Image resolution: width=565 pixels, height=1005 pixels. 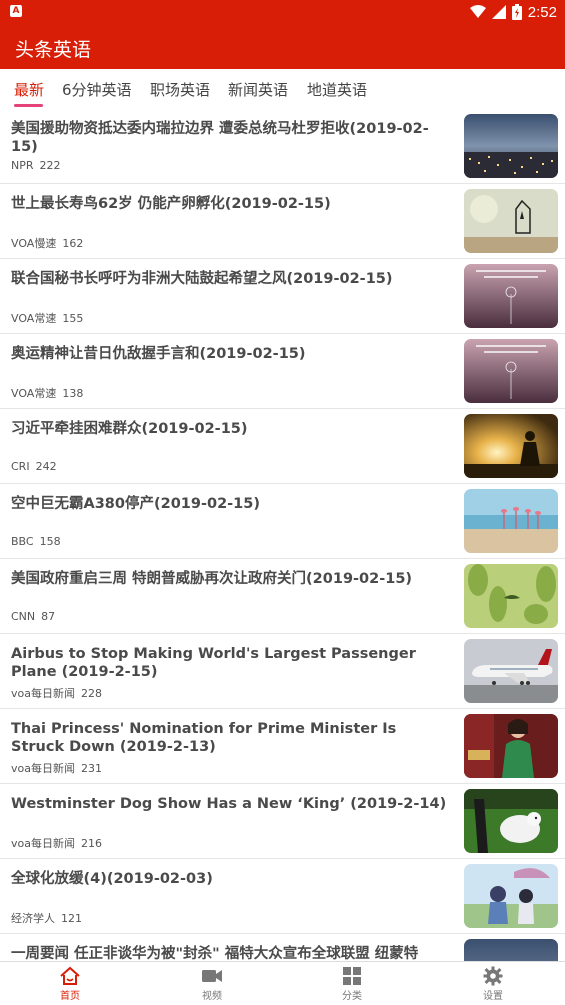 What do you see at coordinates (91, 768) in the screenshot?
I see `article-view-count: 231` at bounding box center [91, 768].